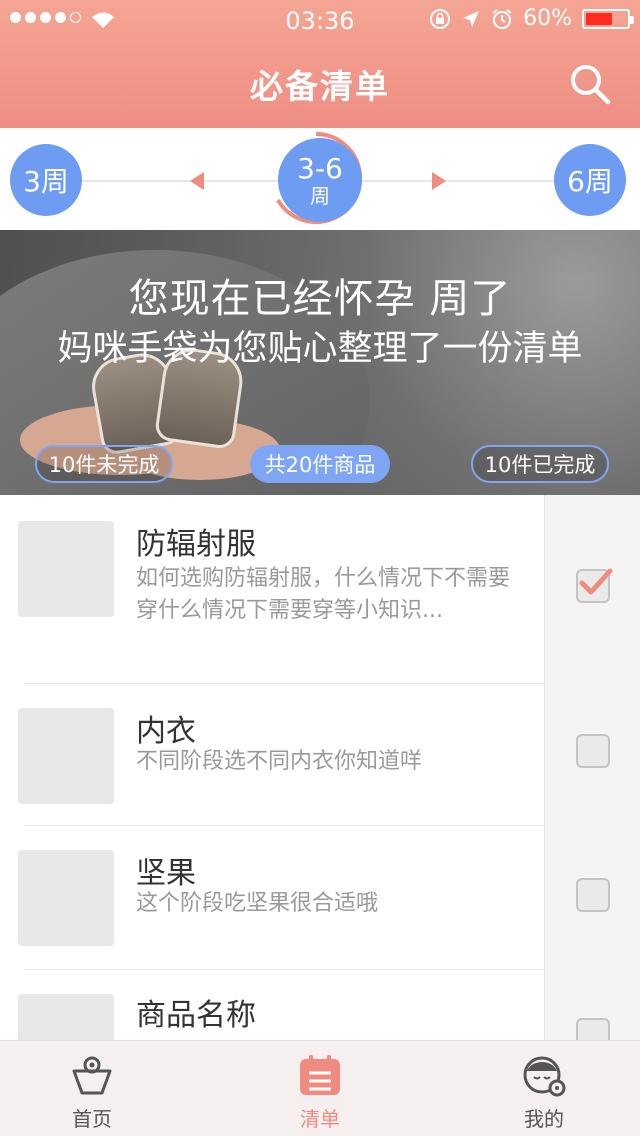  I want to click on search-icon, so click(590, 84).